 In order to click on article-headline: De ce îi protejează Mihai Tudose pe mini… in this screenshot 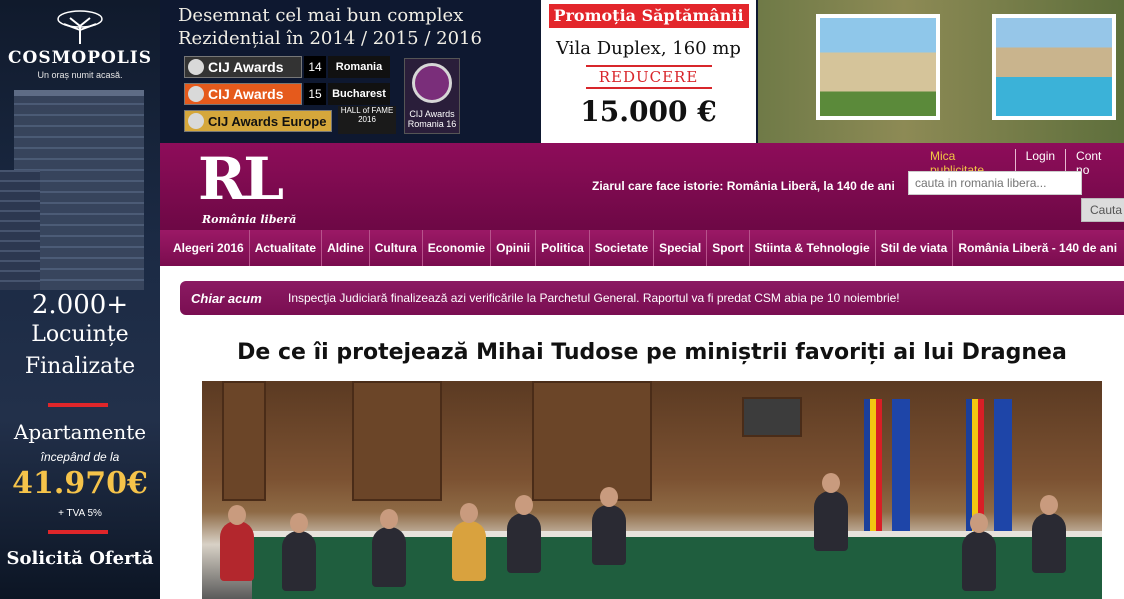, I will do `click(652, 352)`.